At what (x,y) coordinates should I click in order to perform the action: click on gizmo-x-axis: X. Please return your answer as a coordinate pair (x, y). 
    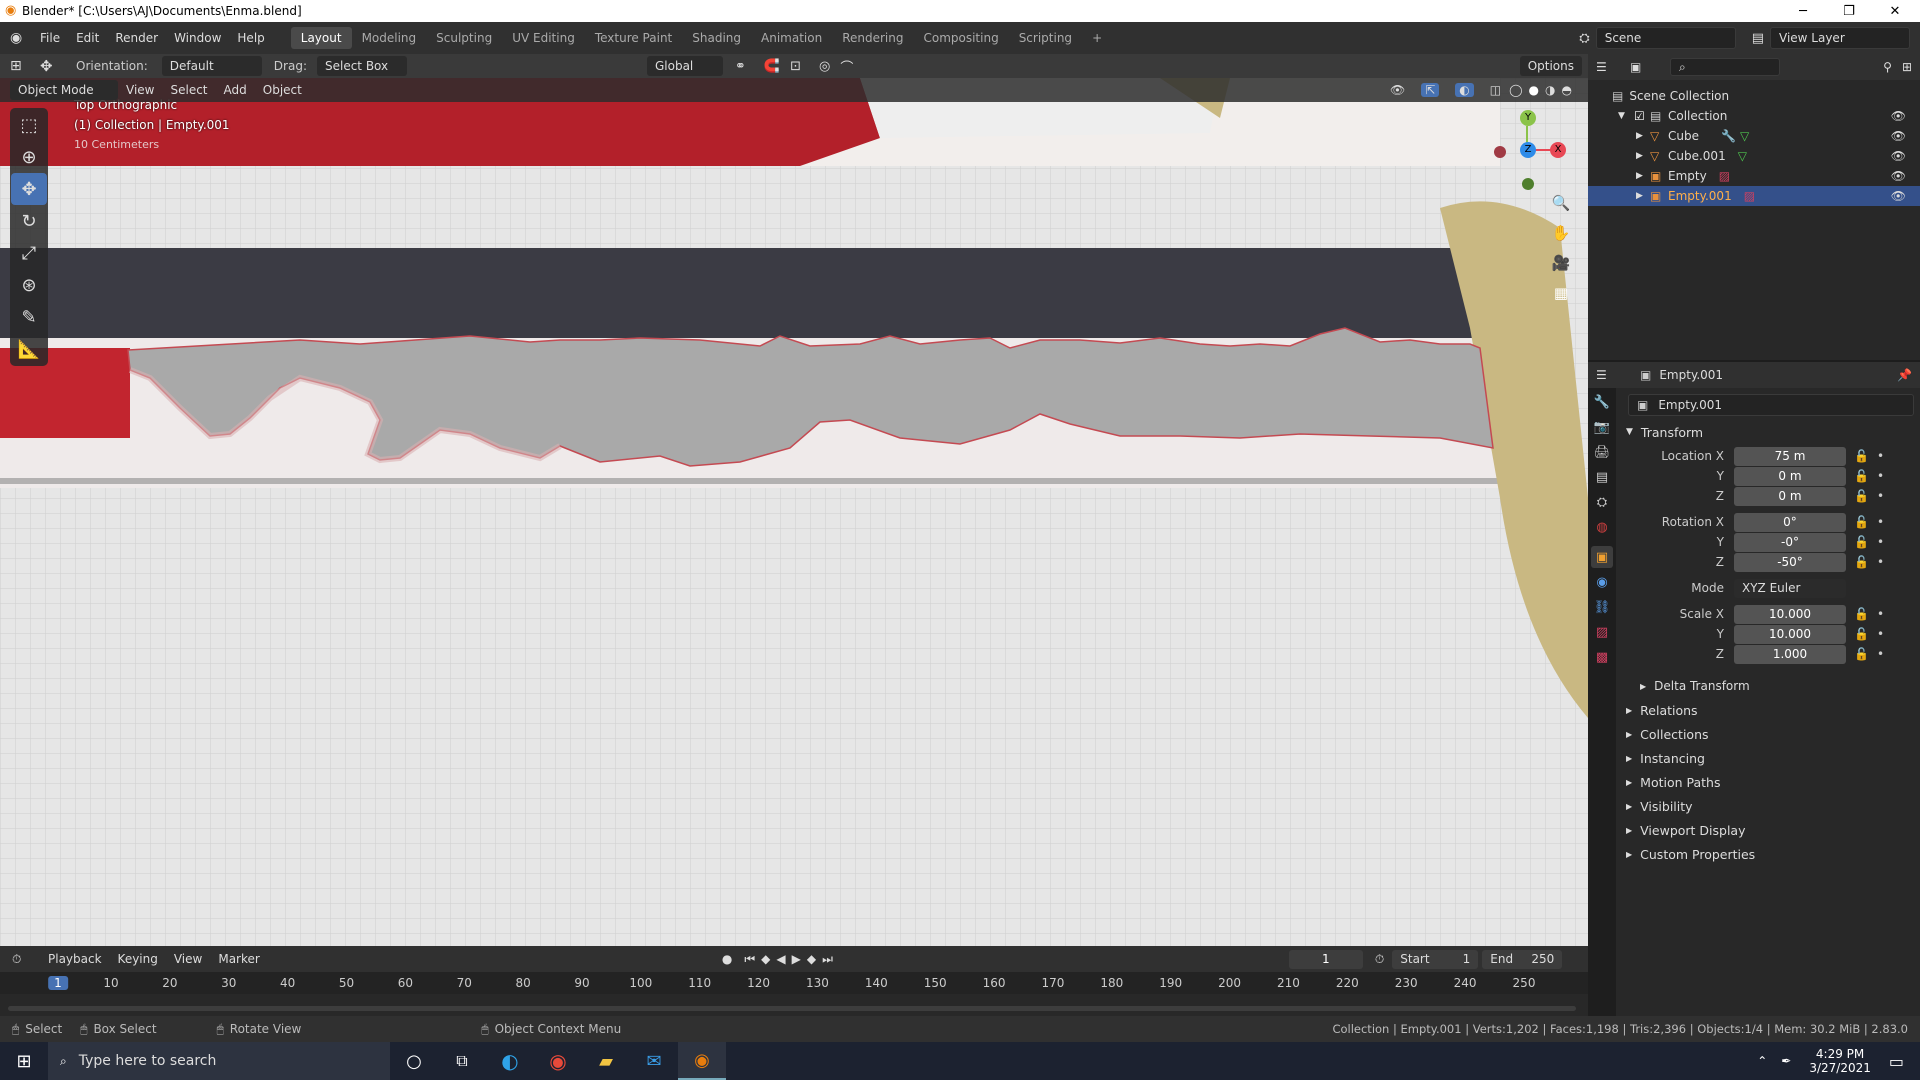
    Looking at the image, I should click on (1558, 150).